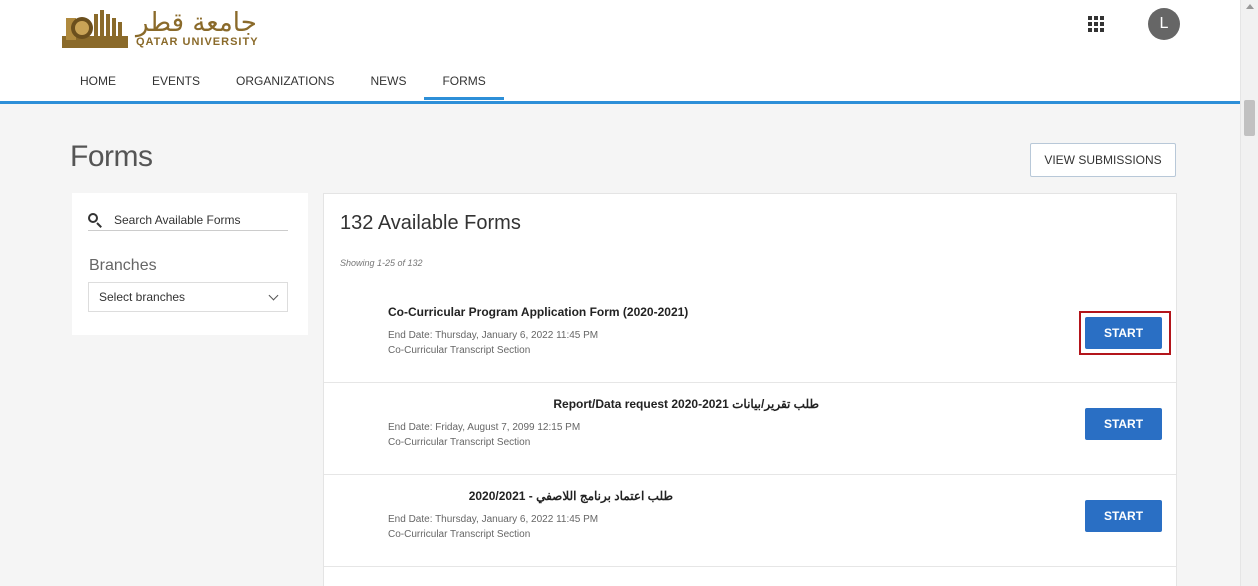 Image resolution: width=1258 pixels, height=586 pixels. I want to click on main-nav: HOME EVENTS ORGANIZATIONS NEWS FORMS, so click(283, 83).